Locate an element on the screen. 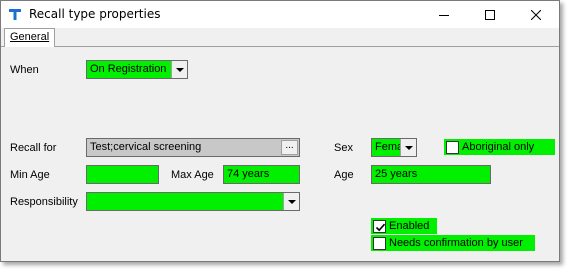  min-age-input is located at coordinates (122, 174).